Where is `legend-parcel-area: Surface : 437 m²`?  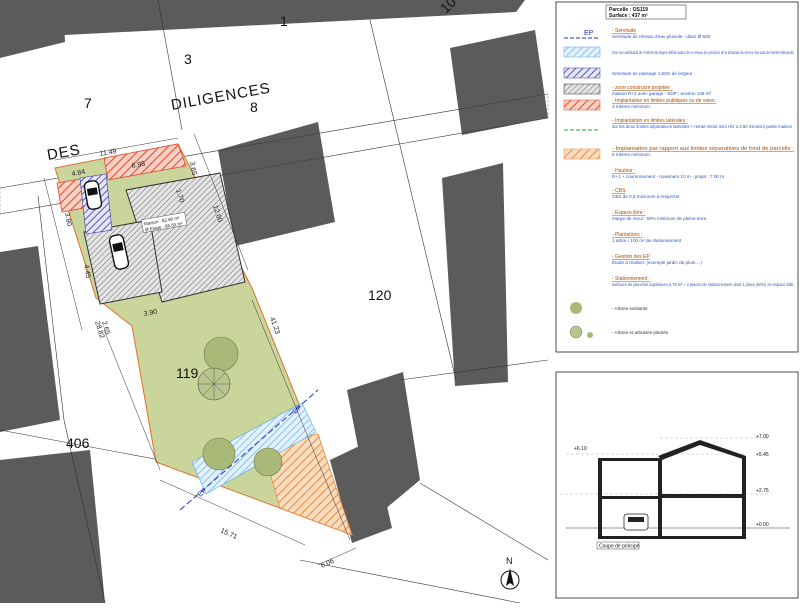 legend-parcel-area: Surface : 437 m² is located at coordinates (628, 16).